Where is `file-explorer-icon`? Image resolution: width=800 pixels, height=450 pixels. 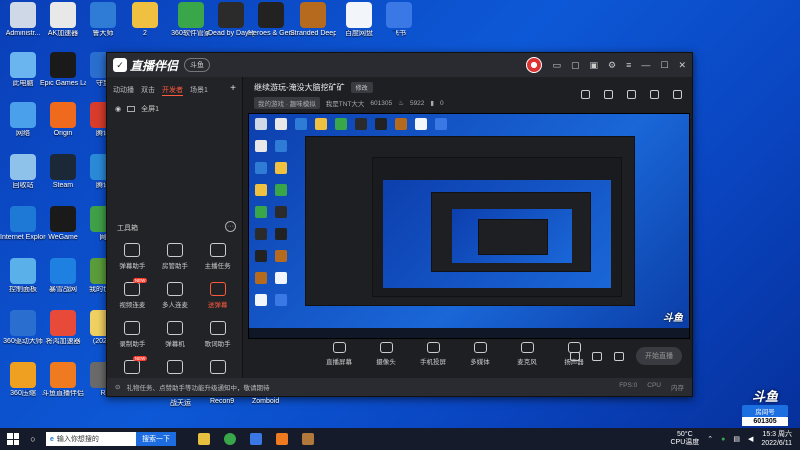 file-explorer-icon is located at coordinates (204, 439).